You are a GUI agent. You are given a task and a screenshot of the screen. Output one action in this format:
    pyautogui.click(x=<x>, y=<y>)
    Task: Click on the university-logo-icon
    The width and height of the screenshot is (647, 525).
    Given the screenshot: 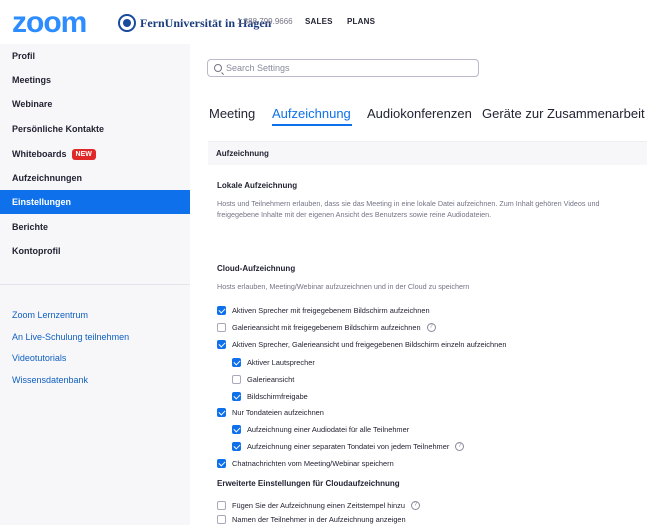 What is the action you would take?
    pyautogui.click(x=127, y=23)
    